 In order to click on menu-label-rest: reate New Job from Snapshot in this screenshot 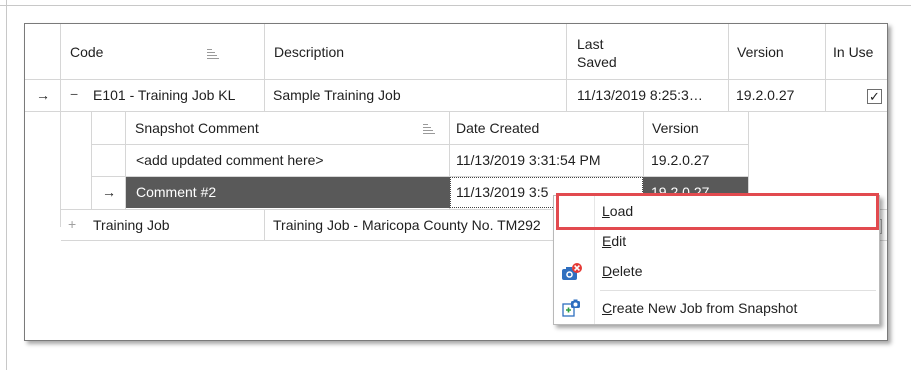, I will do `click(705, 308)`.